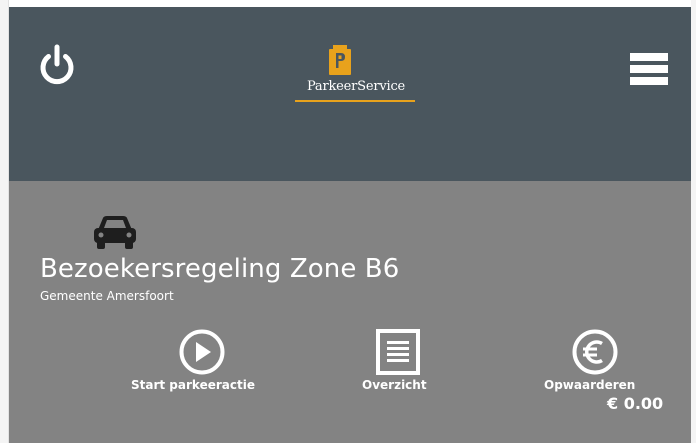 This screenshot has height=443, width=696. I want to click on car-icon, so click(115, 232).